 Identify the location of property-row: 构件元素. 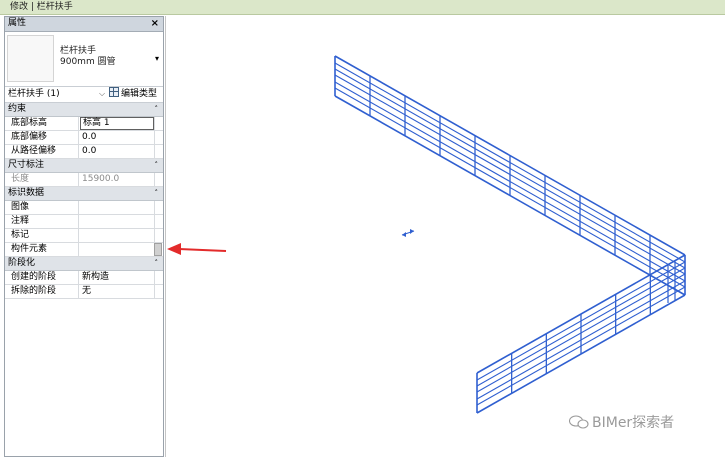
(84, 250).